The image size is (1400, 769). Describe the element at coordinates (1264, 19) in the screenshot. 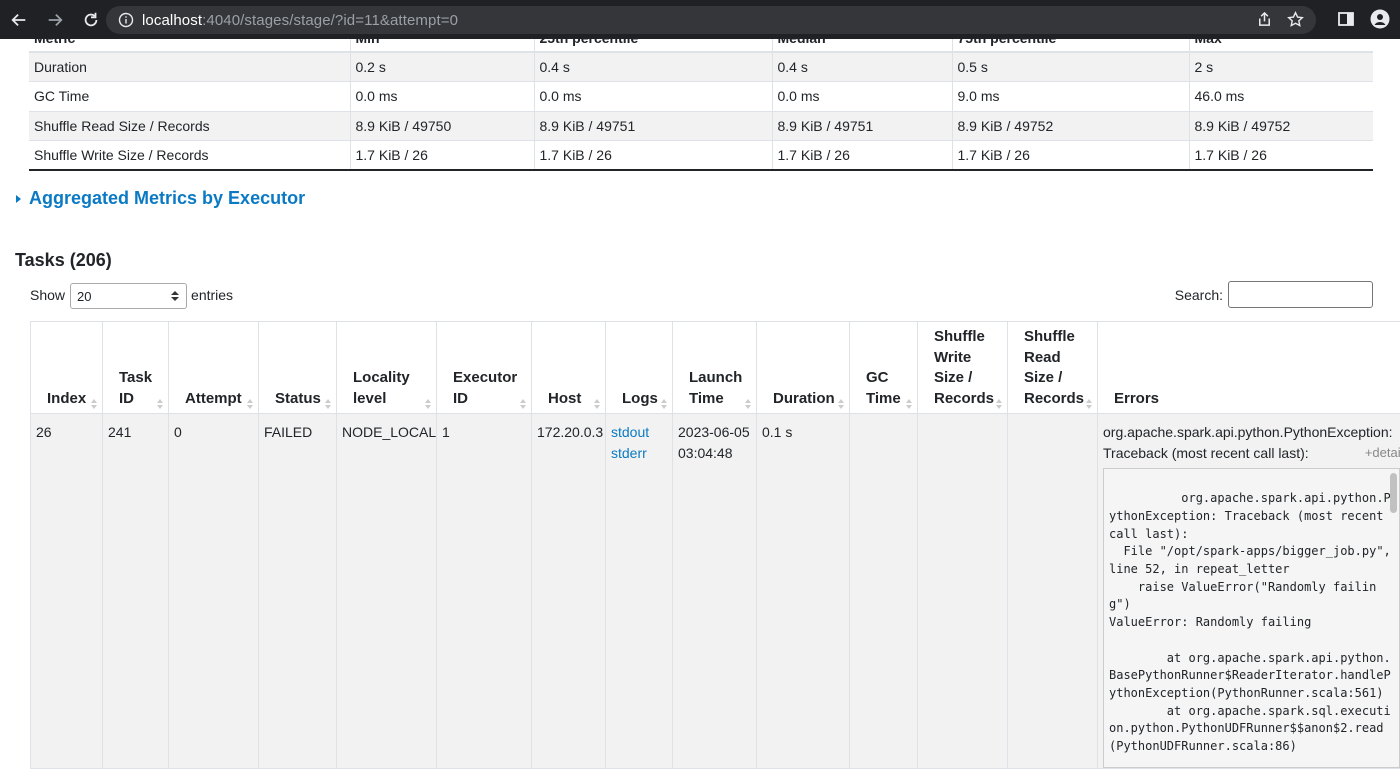

I see `share-icon` at that location.